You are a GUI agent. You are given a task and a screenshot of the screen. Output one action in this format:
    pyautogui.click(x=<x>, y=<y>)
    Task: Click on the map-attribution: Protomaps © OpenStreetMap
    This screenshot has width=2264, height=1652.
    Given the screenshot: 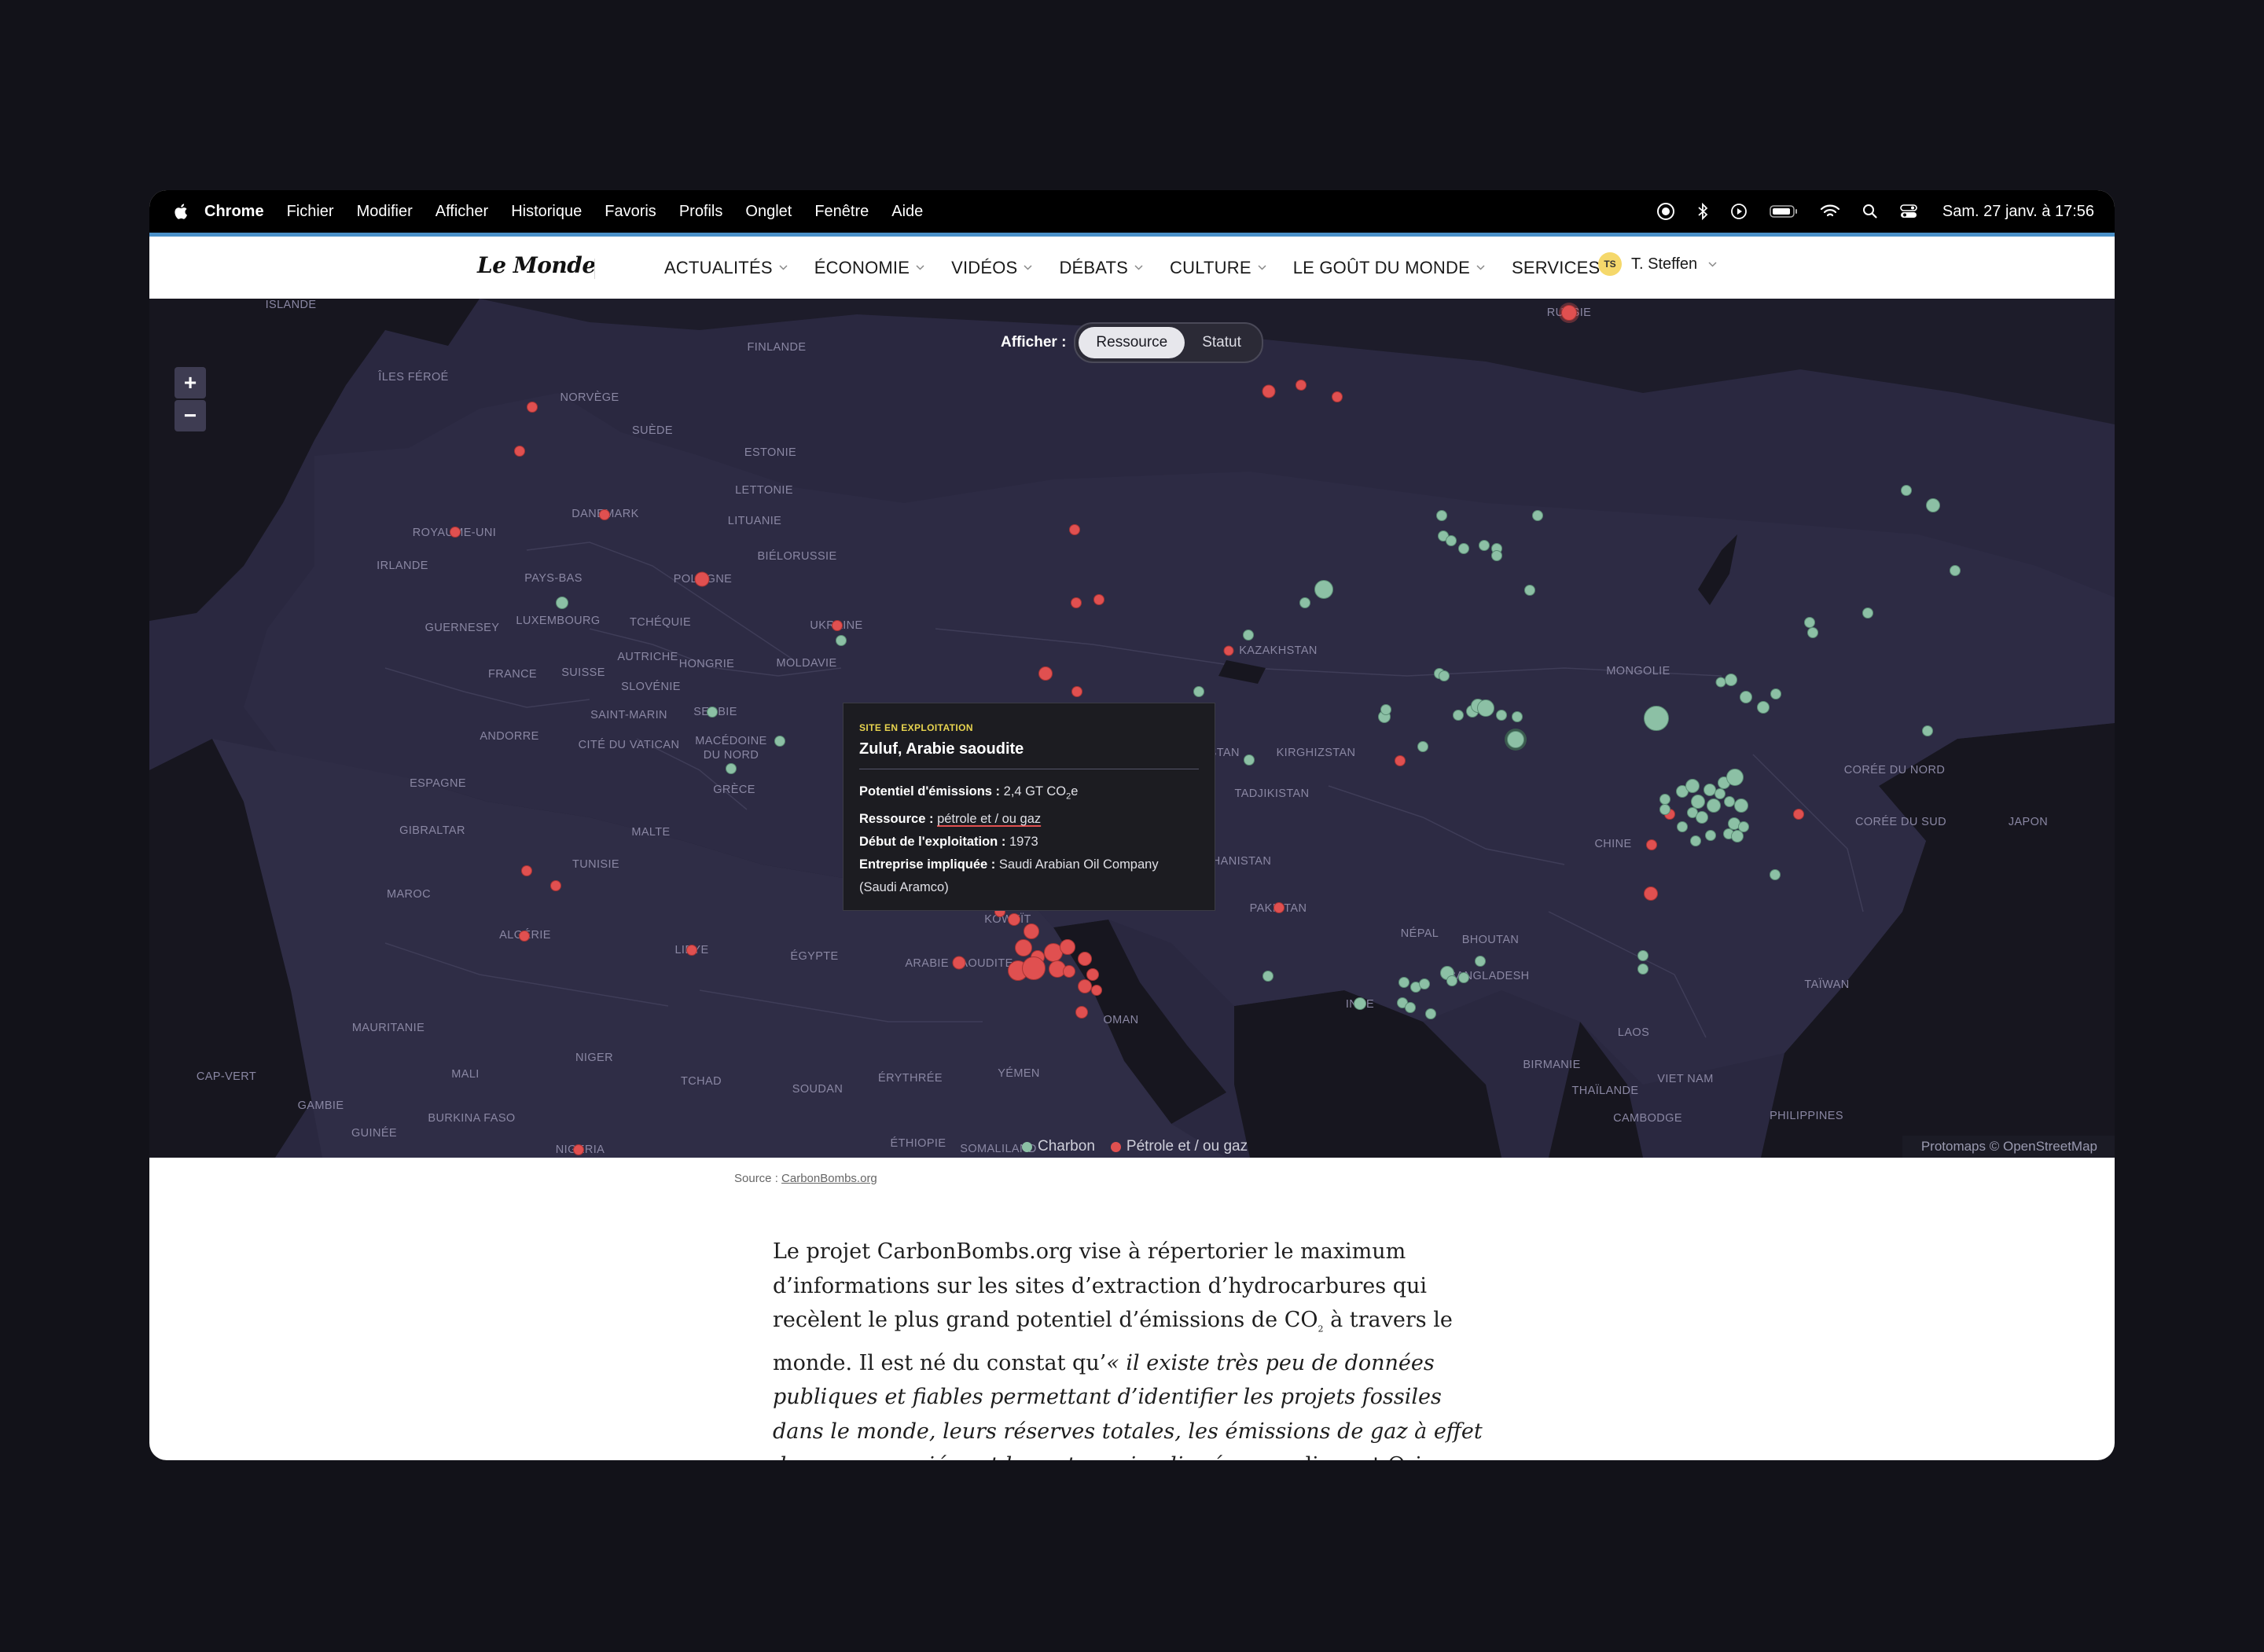 What is the action you would take?
    pyautogui.click(x=2008, y=1147)
    